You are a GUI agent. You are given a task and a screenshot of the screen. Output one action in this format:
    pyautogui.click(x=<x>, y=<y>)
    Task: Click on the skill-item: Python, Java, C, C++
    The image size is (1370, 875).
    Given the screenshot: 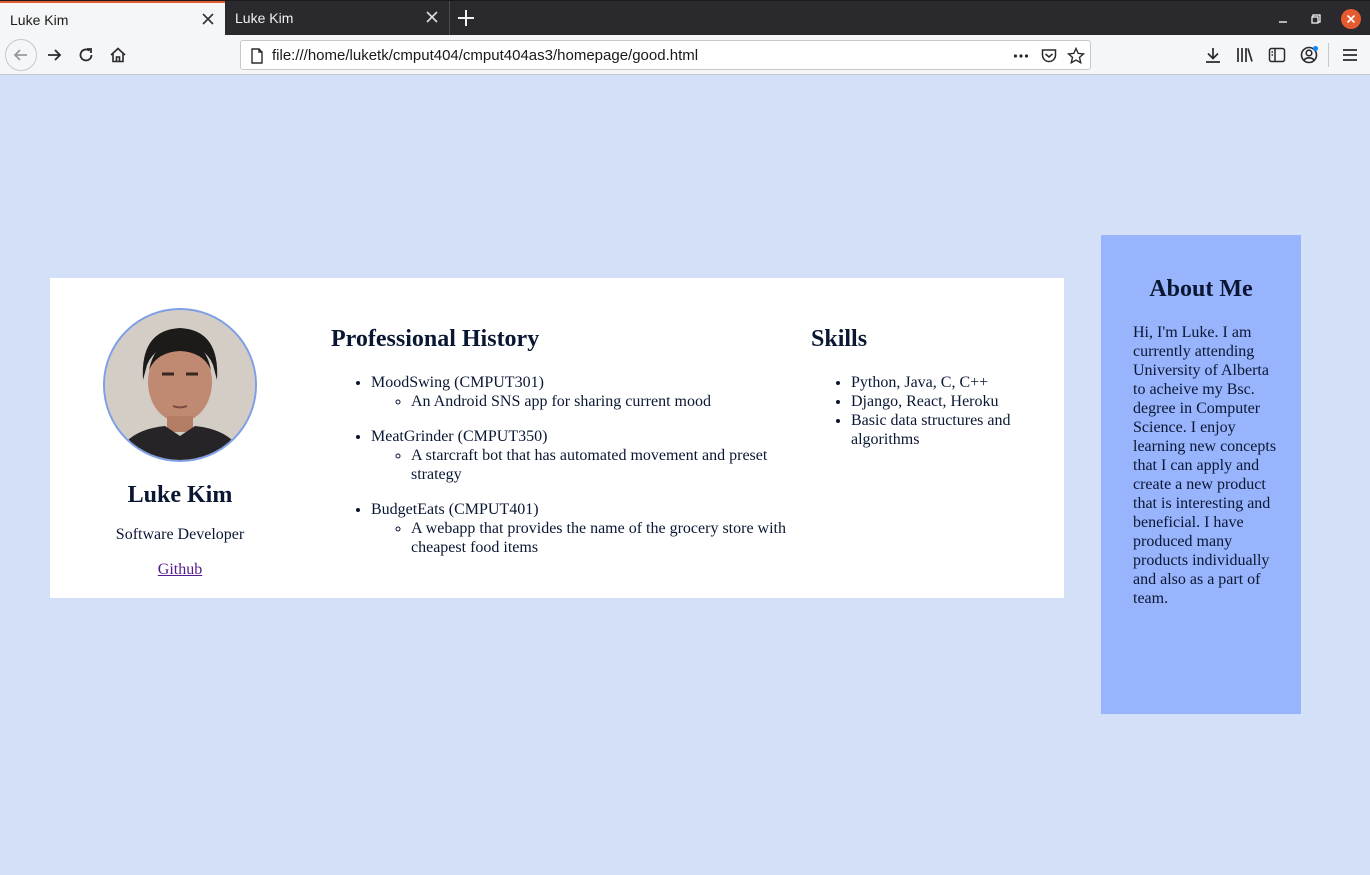 What is the action you would take?
    pyautogui.click(x=946, y=382)
    